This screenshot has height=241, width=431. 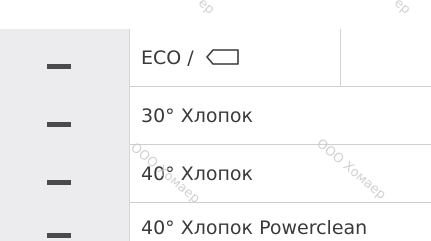 What do you see at coordinates (222, 60) in the screenshot?
I see `tray-outline-icon` at bounding box center [222, 60].